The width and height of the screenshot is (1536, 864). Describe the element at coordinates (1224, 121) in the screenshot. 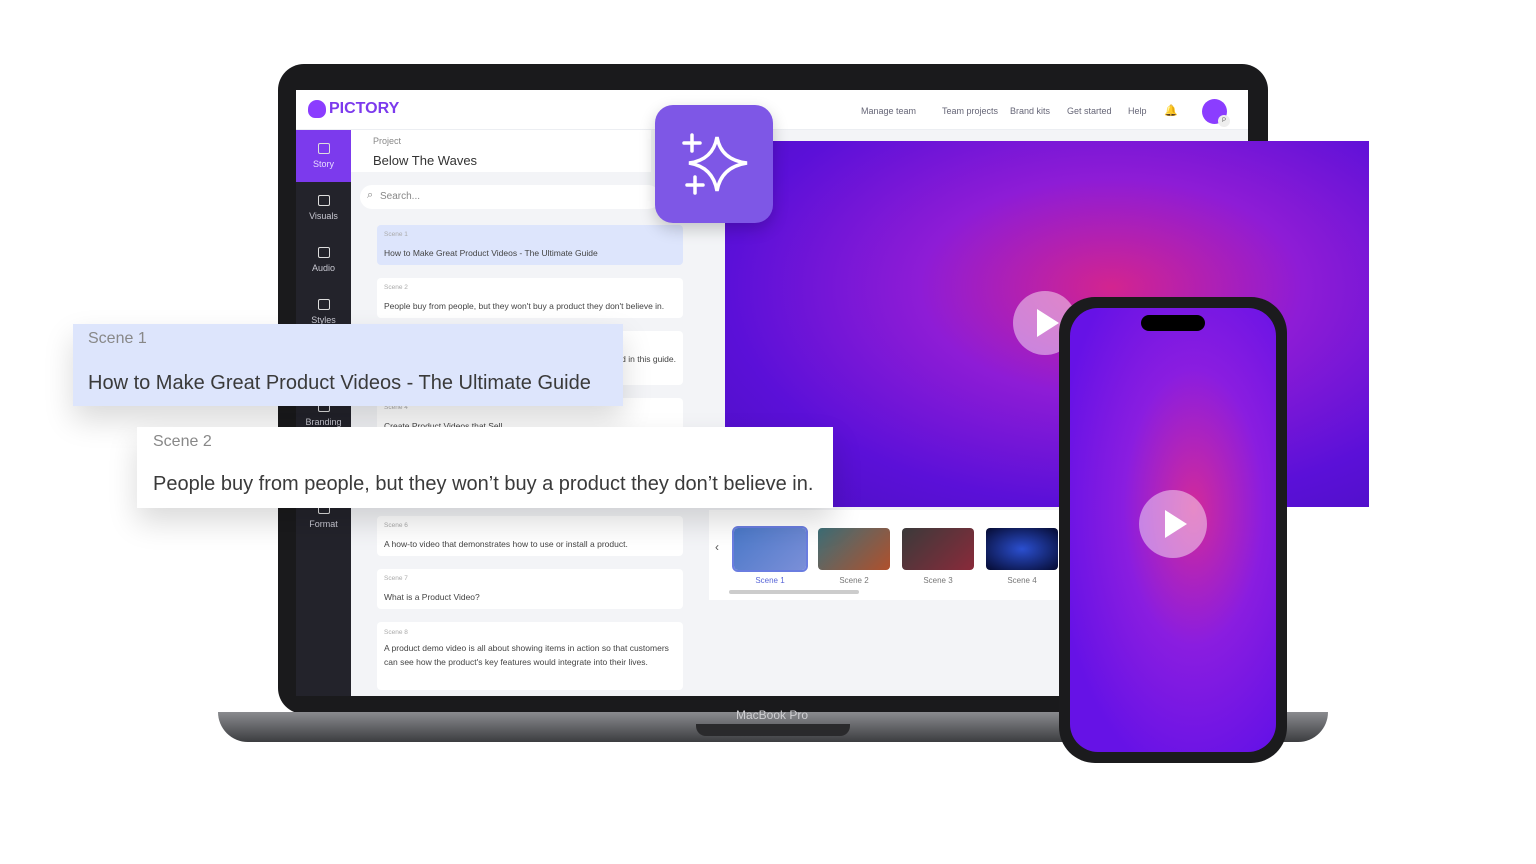

I see `avatar-initial: P` at that location.